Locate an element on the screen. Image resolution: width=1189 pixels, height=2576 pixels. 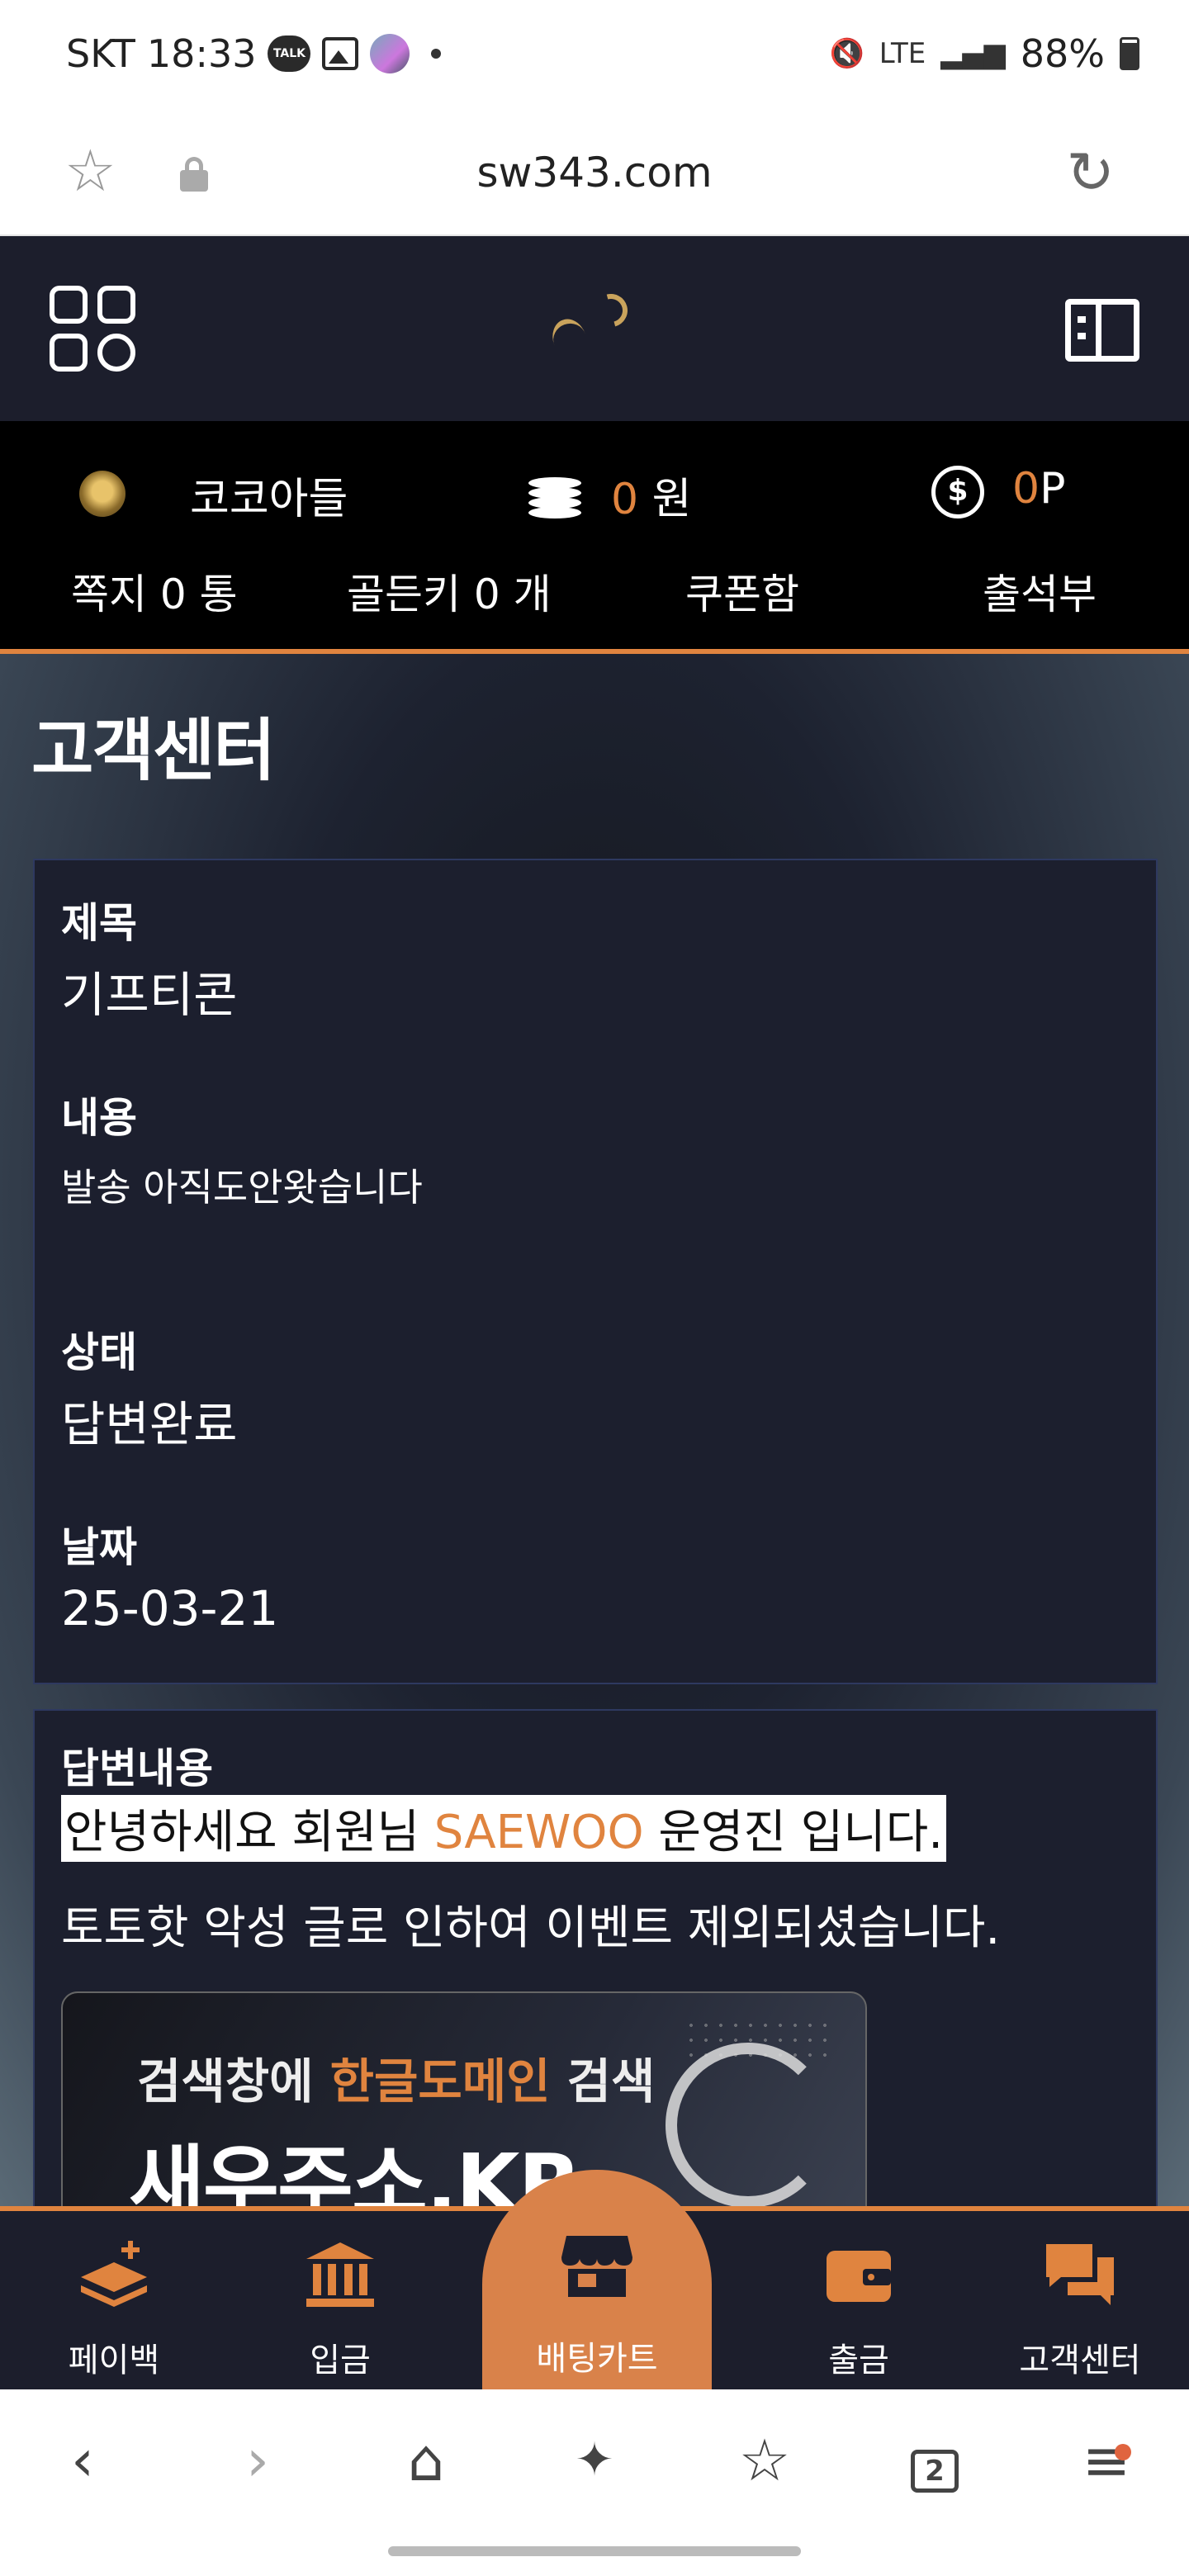
answer-body: 토토핫 악성 글로 인하여 이벤트 제외되셨습니다. is located at coordinates (531, 1928).